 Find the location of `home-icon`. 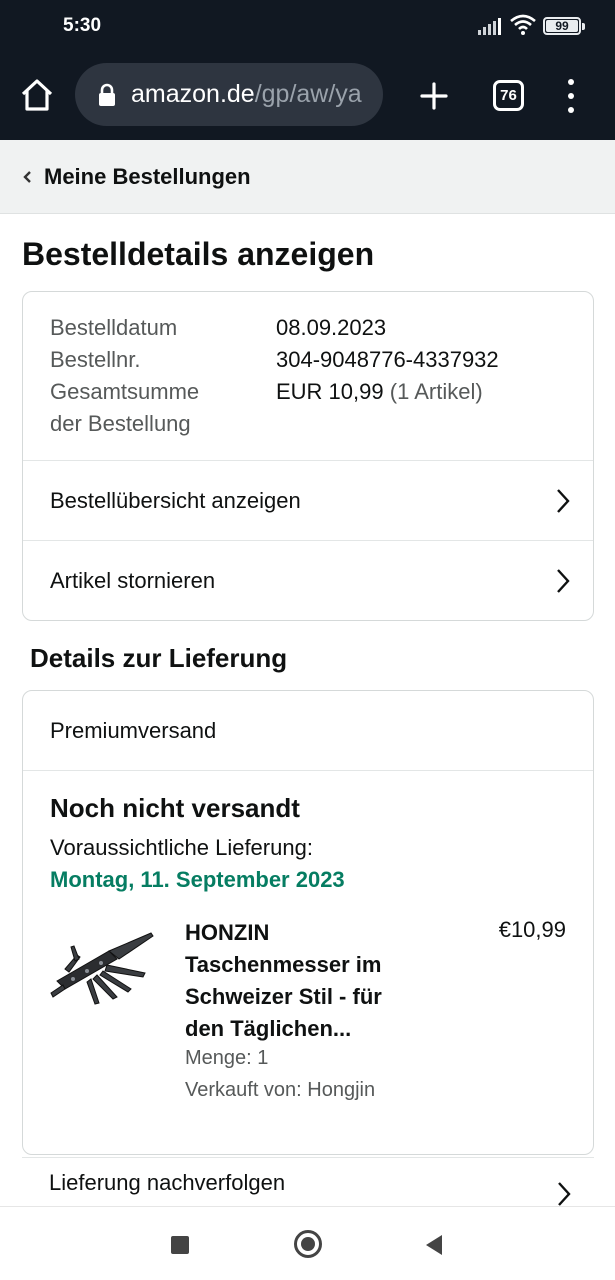

home-icon is located at coordinates (37, 95).